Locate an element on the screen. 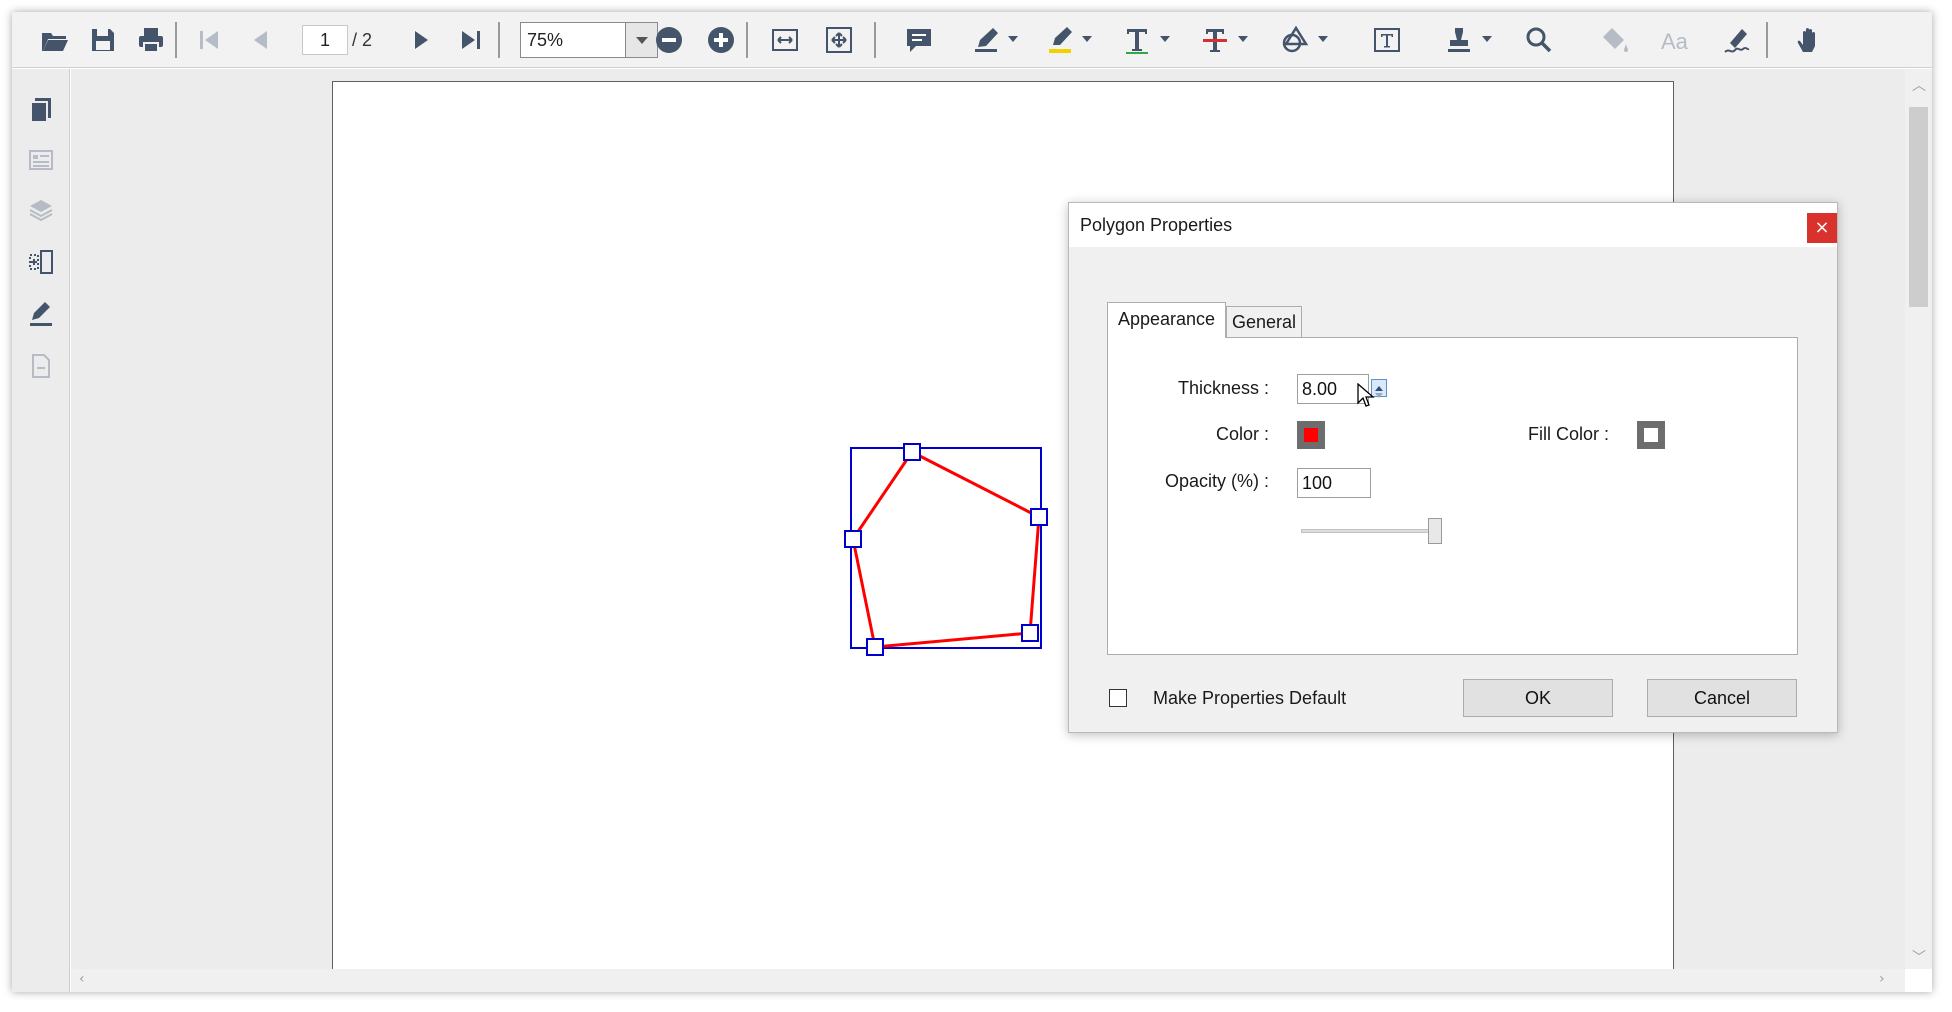 This screenshot has width=1952, height=1012. selection-bounding-box is located at coordinates (946, 548).